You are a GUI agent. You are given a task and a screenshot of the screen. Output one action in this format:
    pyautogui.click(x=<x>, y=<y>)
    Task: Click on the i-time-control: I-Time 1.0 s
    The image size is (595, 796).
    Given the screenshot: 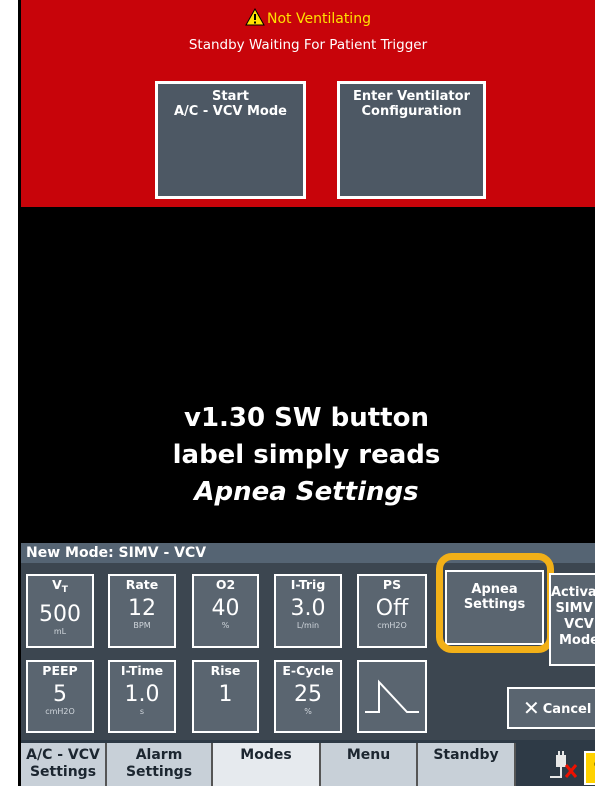 What is the action you would take?
    pyautogui.click(x=142, y=696)
    